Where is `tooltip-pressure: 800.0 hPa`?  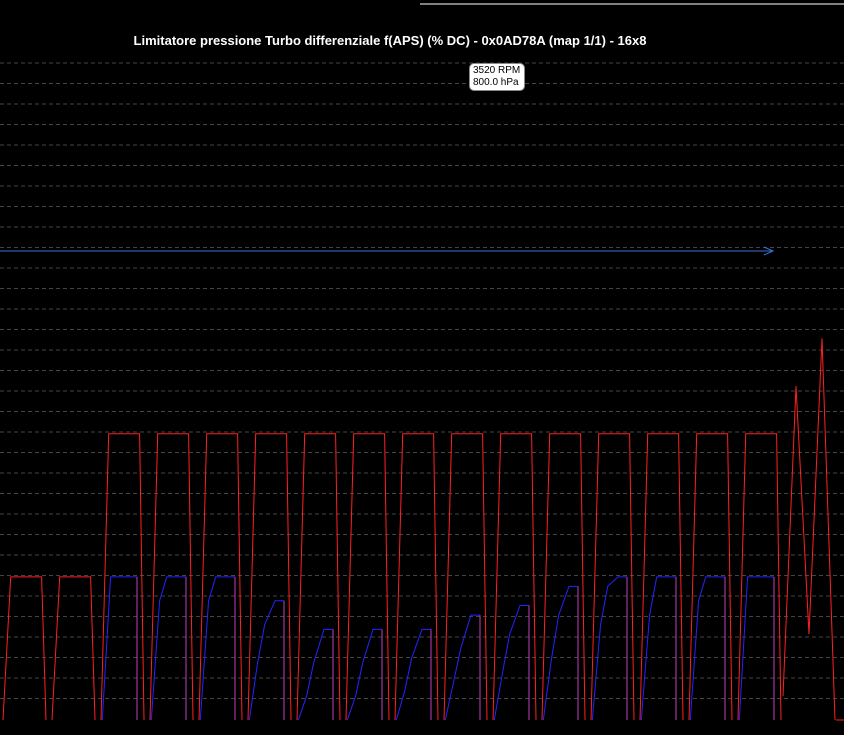 tooltip-pressure: 800.0 hPa is located at coordinates (496, 82).